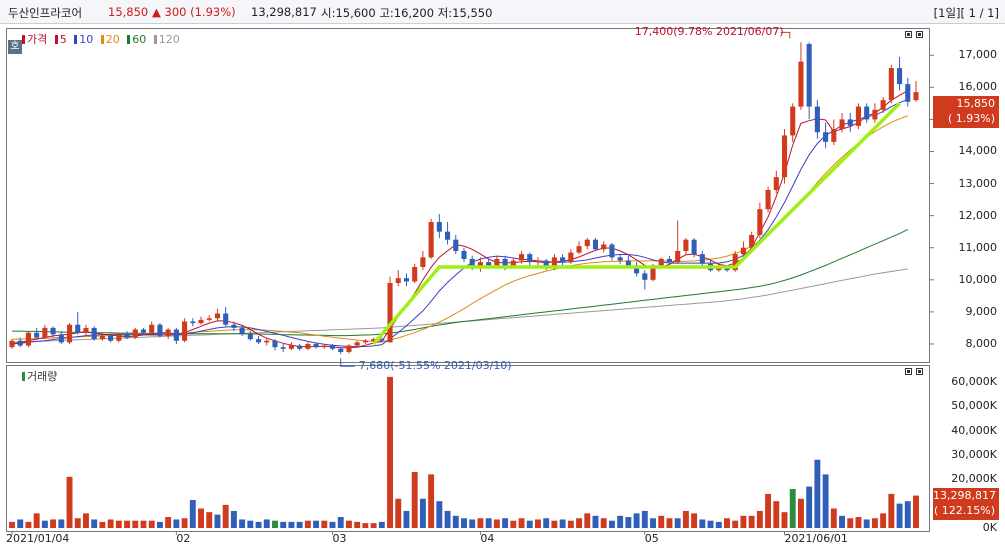 Image resolution: width=1005 pixels, height=550 pixels. What do you see at coordinates (709, 32) in the screenshot?
I see `high-annotation: 17,400(9.78% 2021/06/07)` at bounding box center [709, 32].